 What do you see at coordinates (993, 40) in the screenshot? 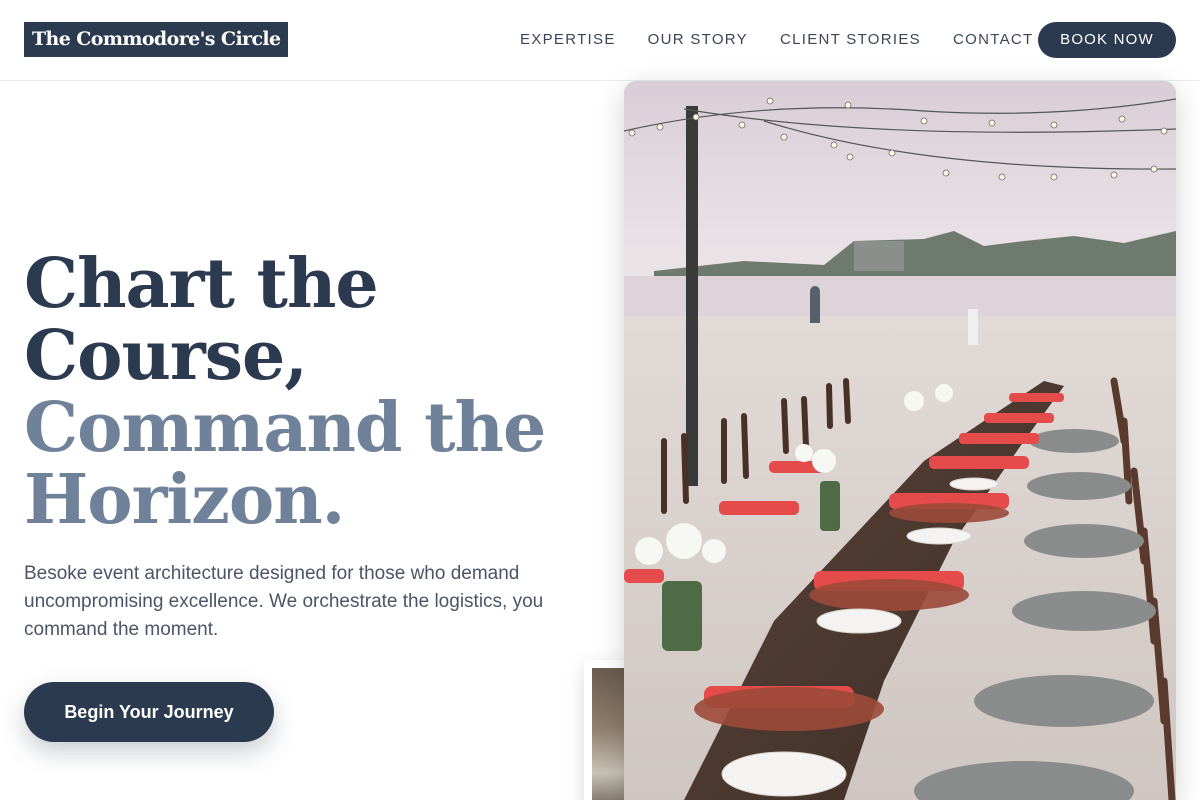
I see `nav-link-contact: CONTACT` at bounding box center [993, 40].